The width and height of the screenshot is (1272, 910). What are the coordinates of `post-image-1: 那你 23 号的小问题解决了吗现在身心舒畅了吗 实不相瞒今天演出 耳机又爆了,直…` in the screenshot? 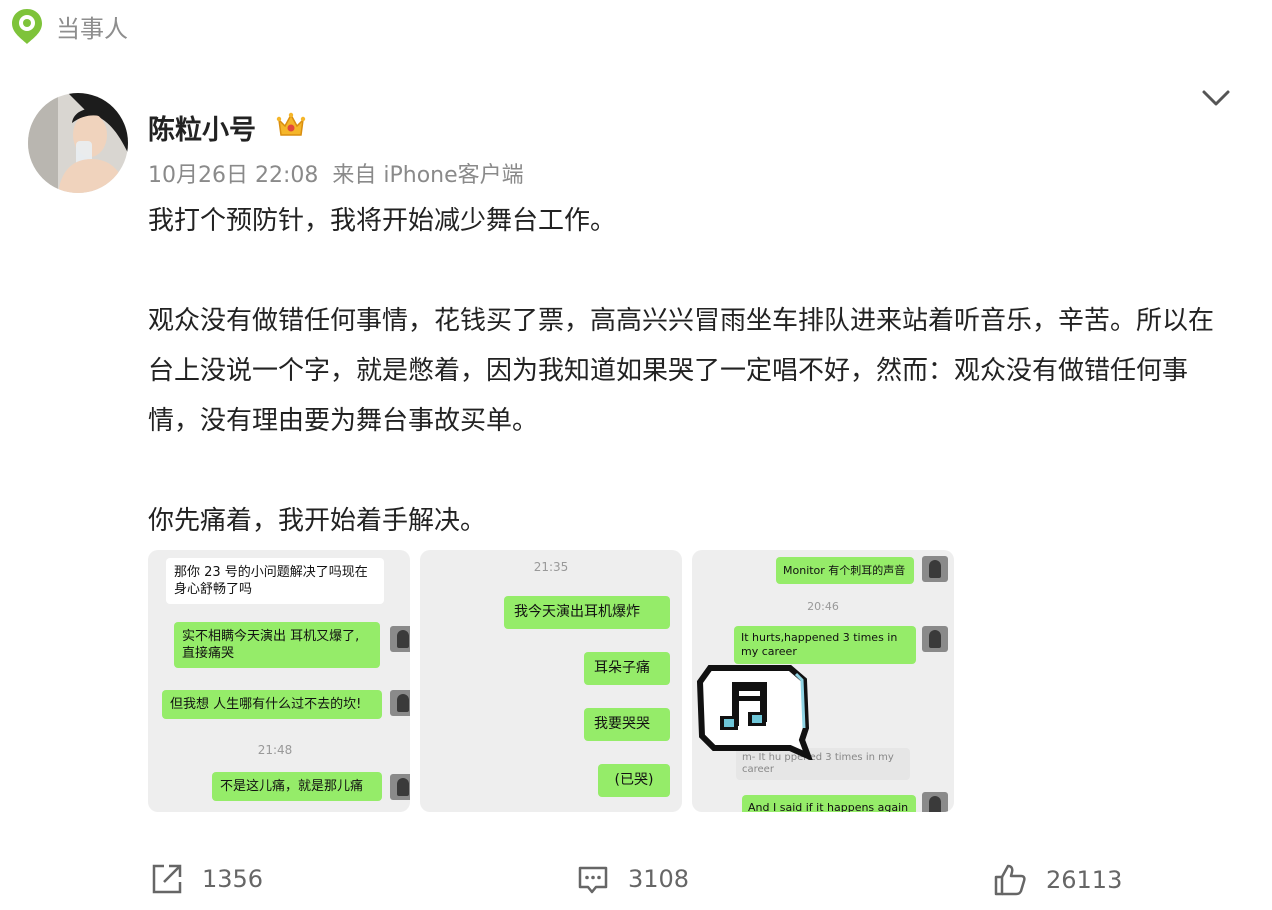 It's located at (279, 681).